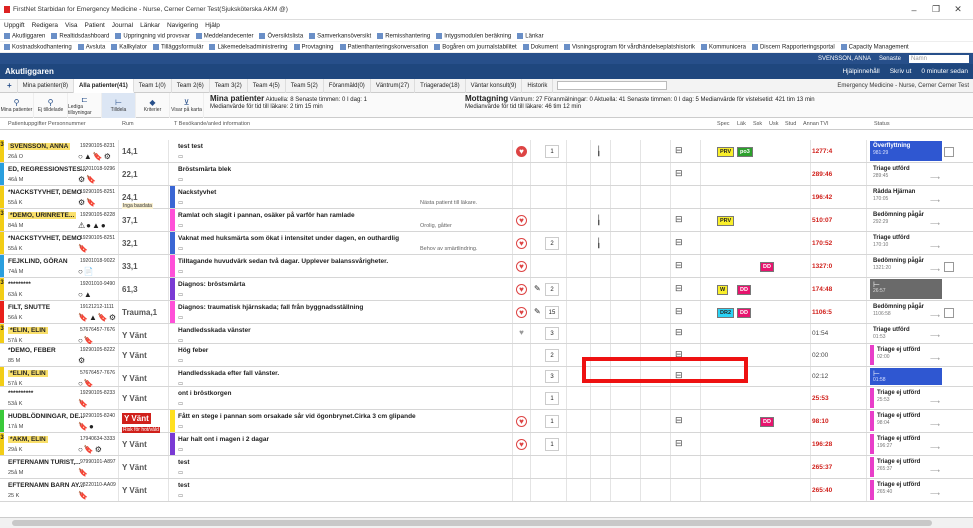  Describe the element at coordinates (187, 105) in the screenshot. I see `filter-button: ⊻ Visar på karta` at that location.